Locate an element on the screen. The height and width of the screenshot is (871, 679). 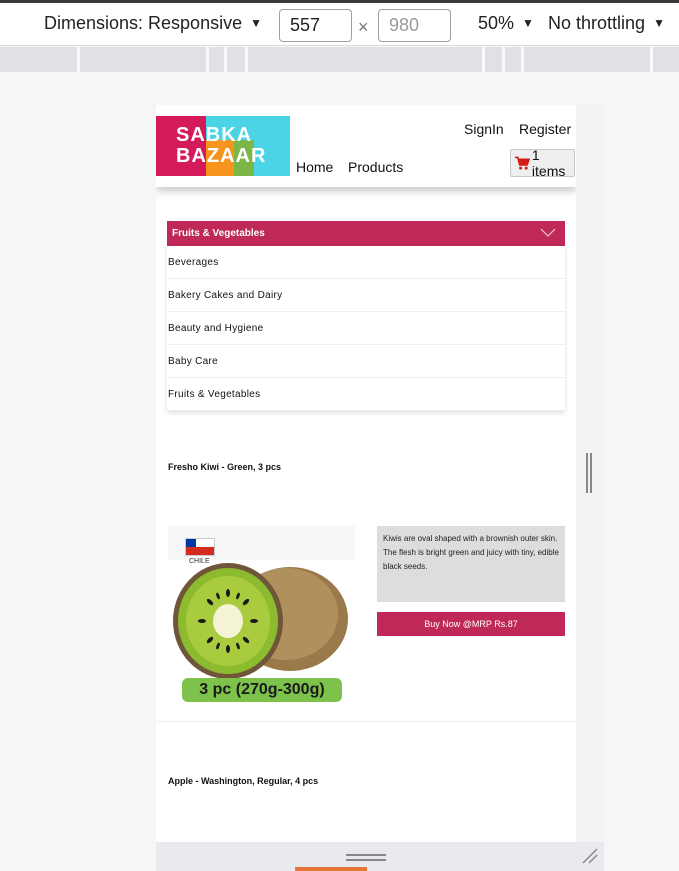
product-title: Fresho Kiwi - Green, 3 pcs is located at coordinates (225, 467).